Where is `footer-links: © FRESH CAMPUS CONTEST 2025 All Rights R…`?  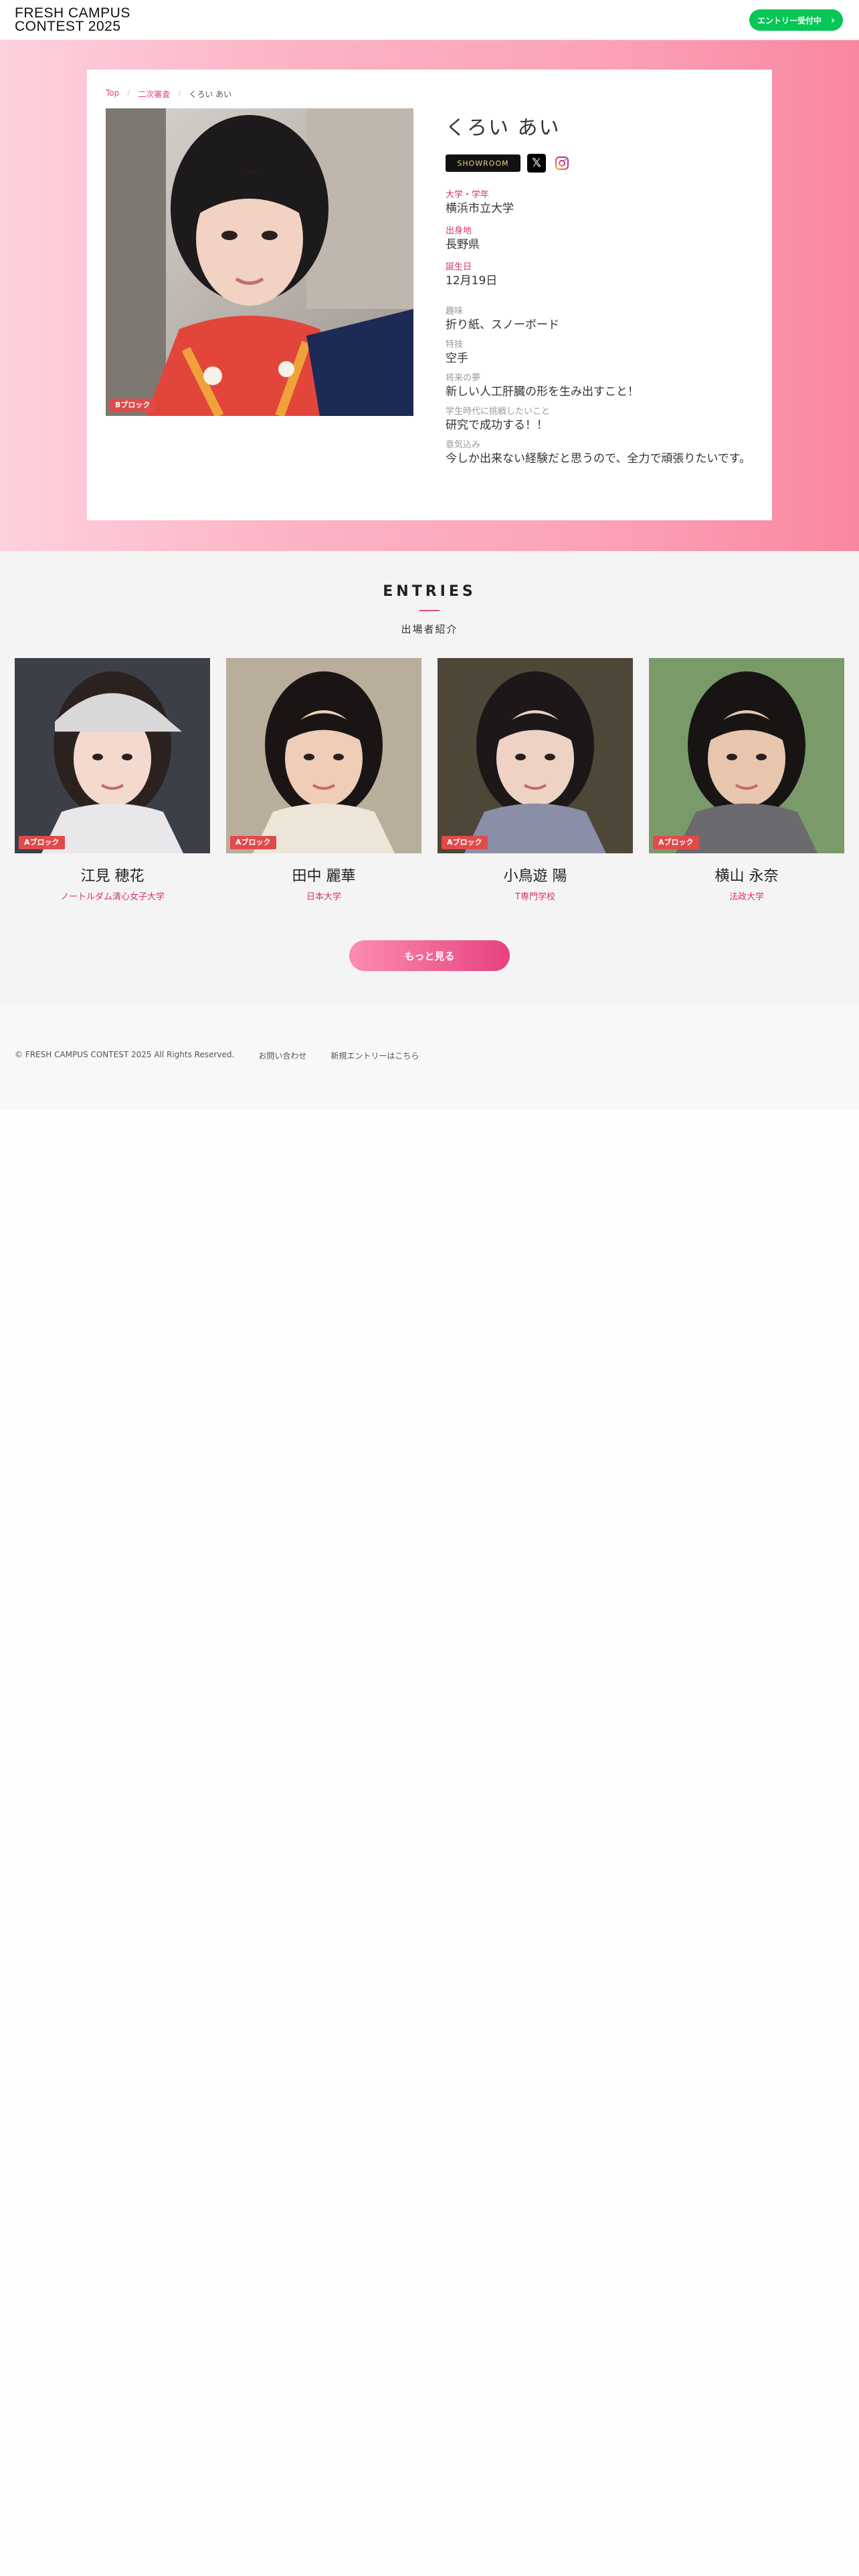
footer-links: © FRESH CAMPUS CONTEST 2025 All Rights R… is located at coordinates (217, 1055).